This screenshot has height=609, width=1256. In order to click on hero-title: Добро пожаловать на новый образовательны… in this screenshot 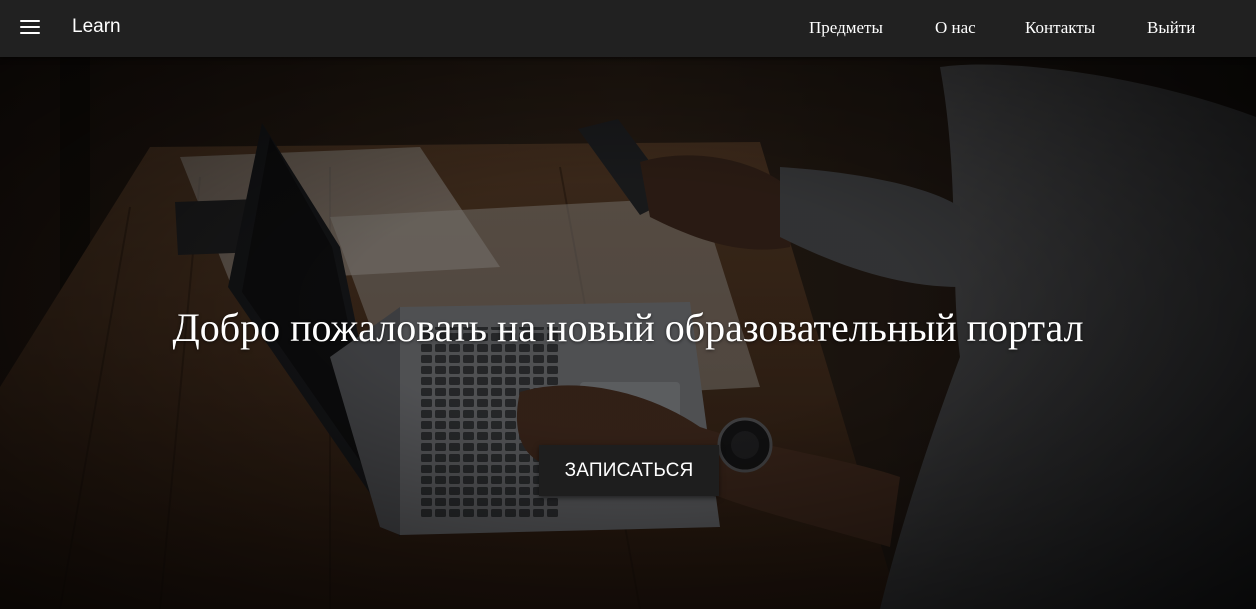, I will do `click(628, 327)`.